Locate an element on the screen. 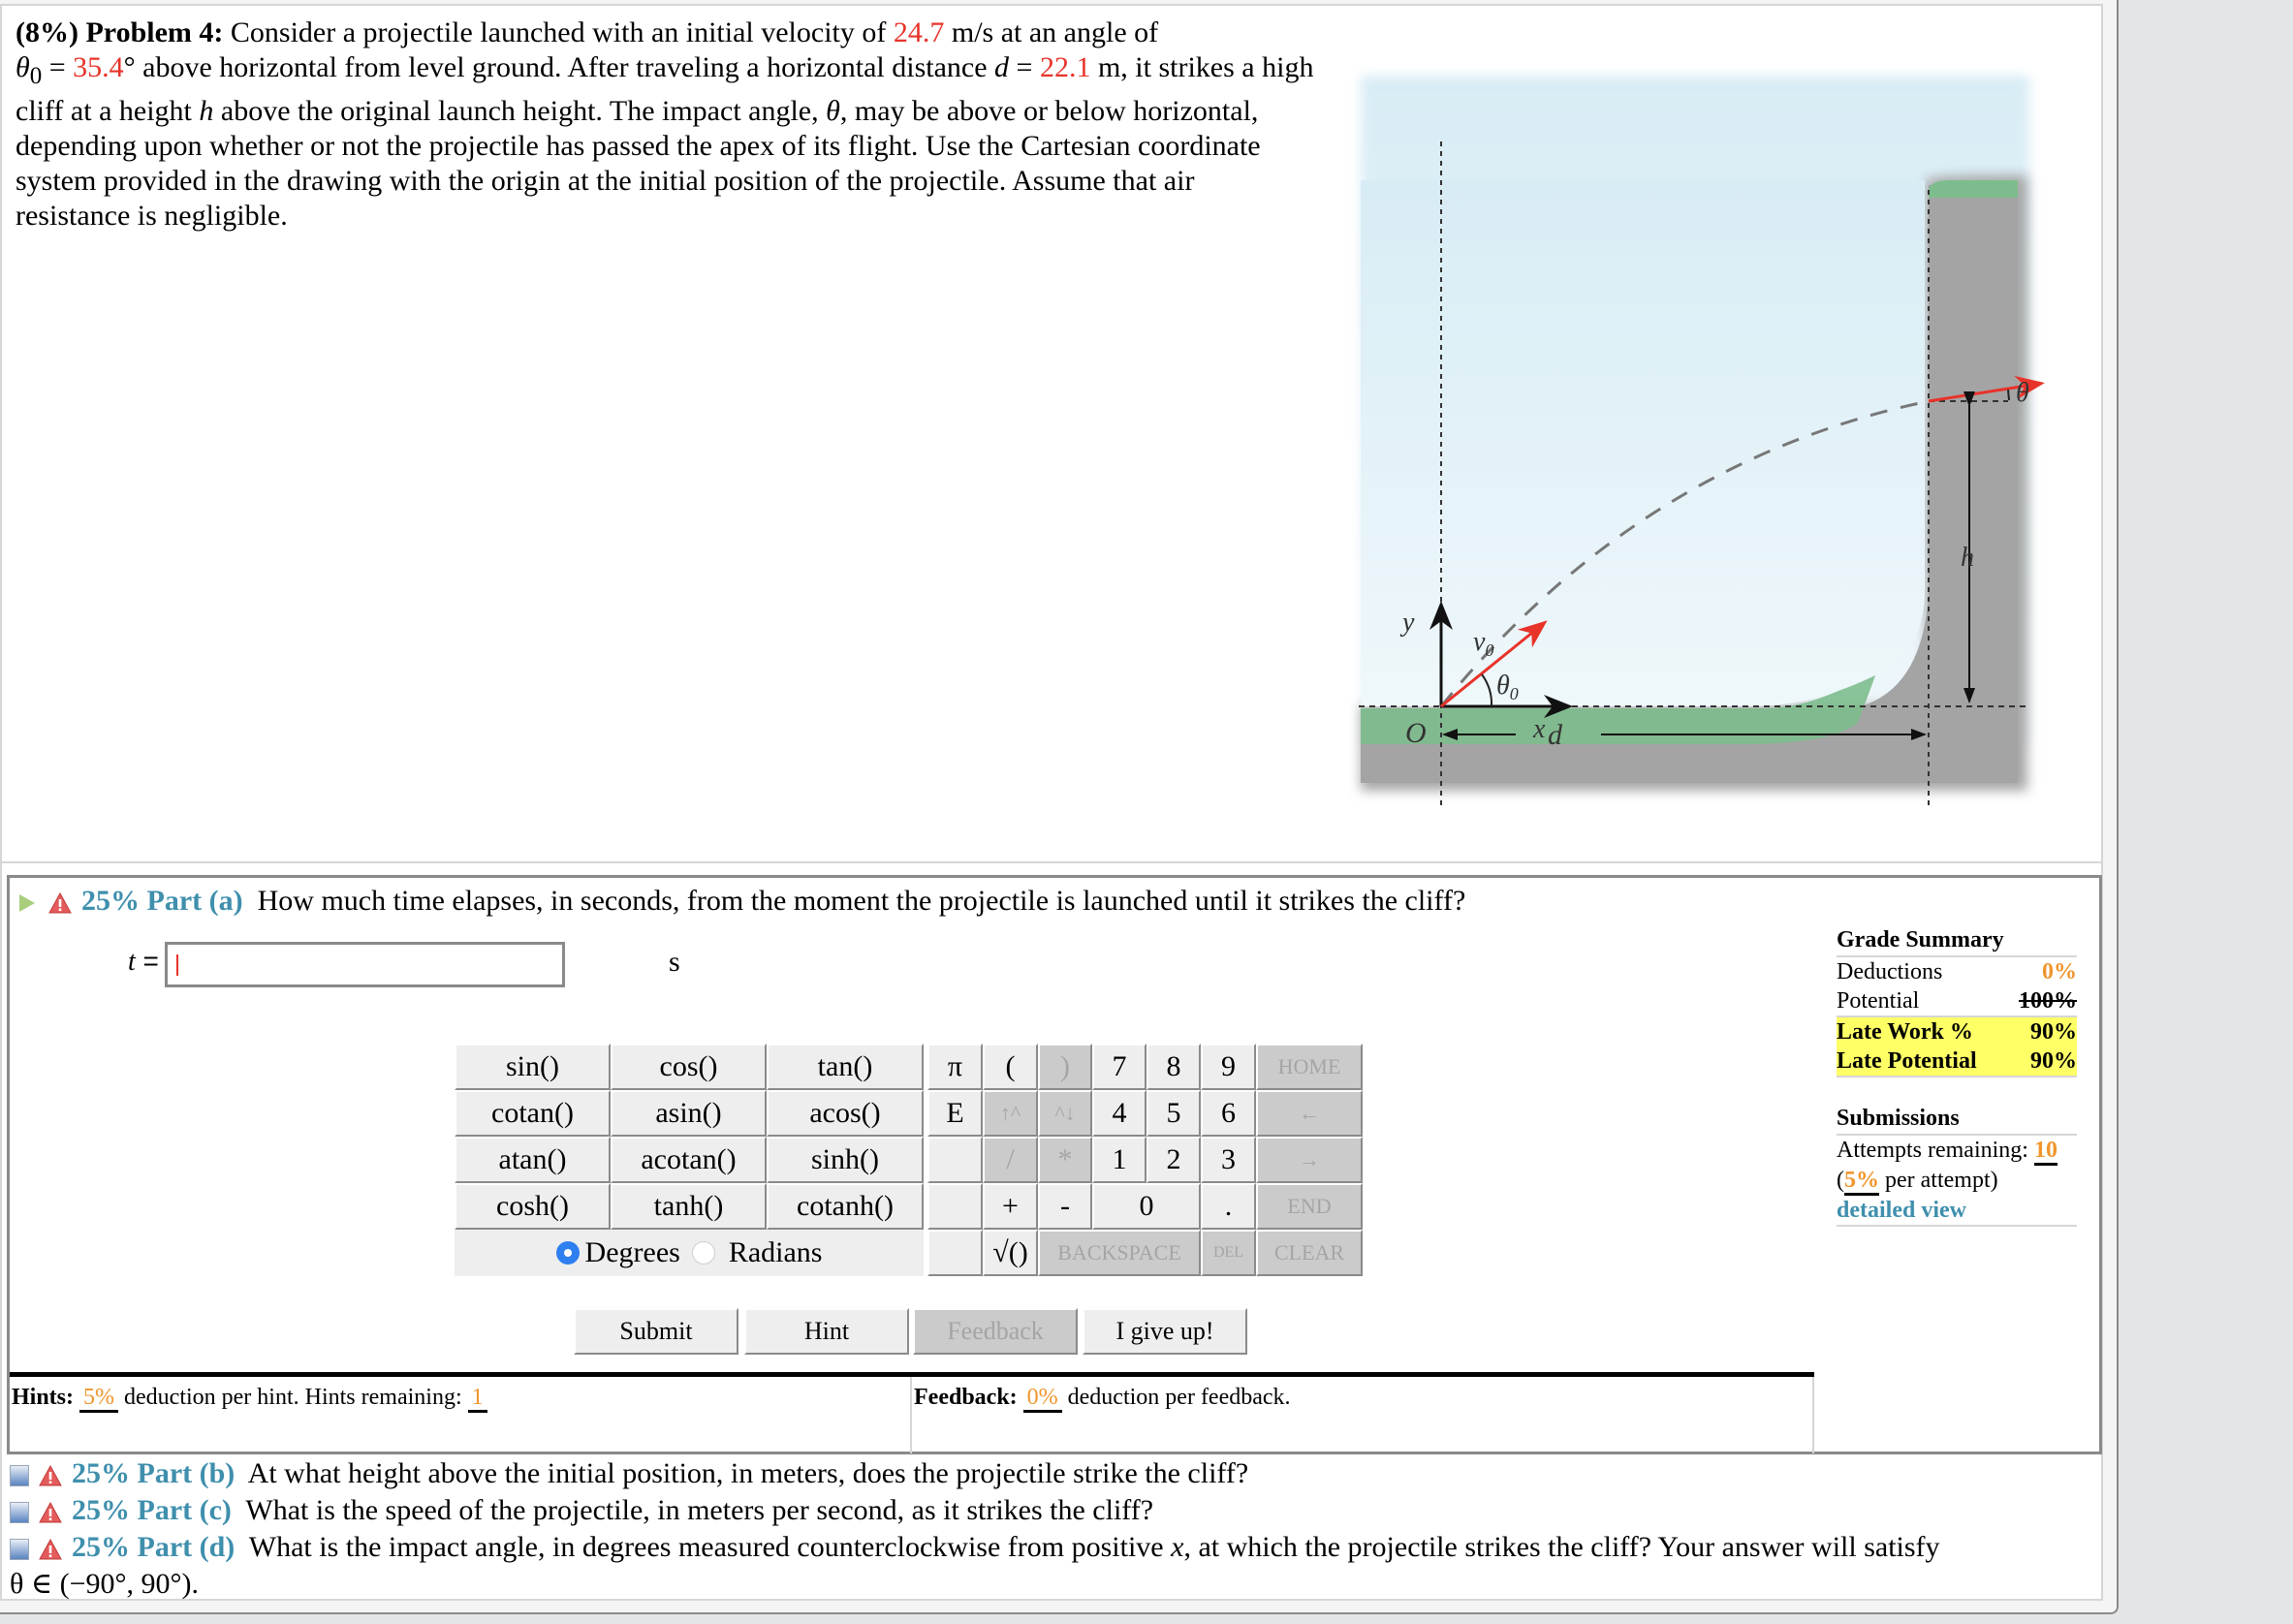 The width and height of the screenshot is (2293, 1624). angle-mode-selector: Degrees Radians is located at coordinates (690, 1253).